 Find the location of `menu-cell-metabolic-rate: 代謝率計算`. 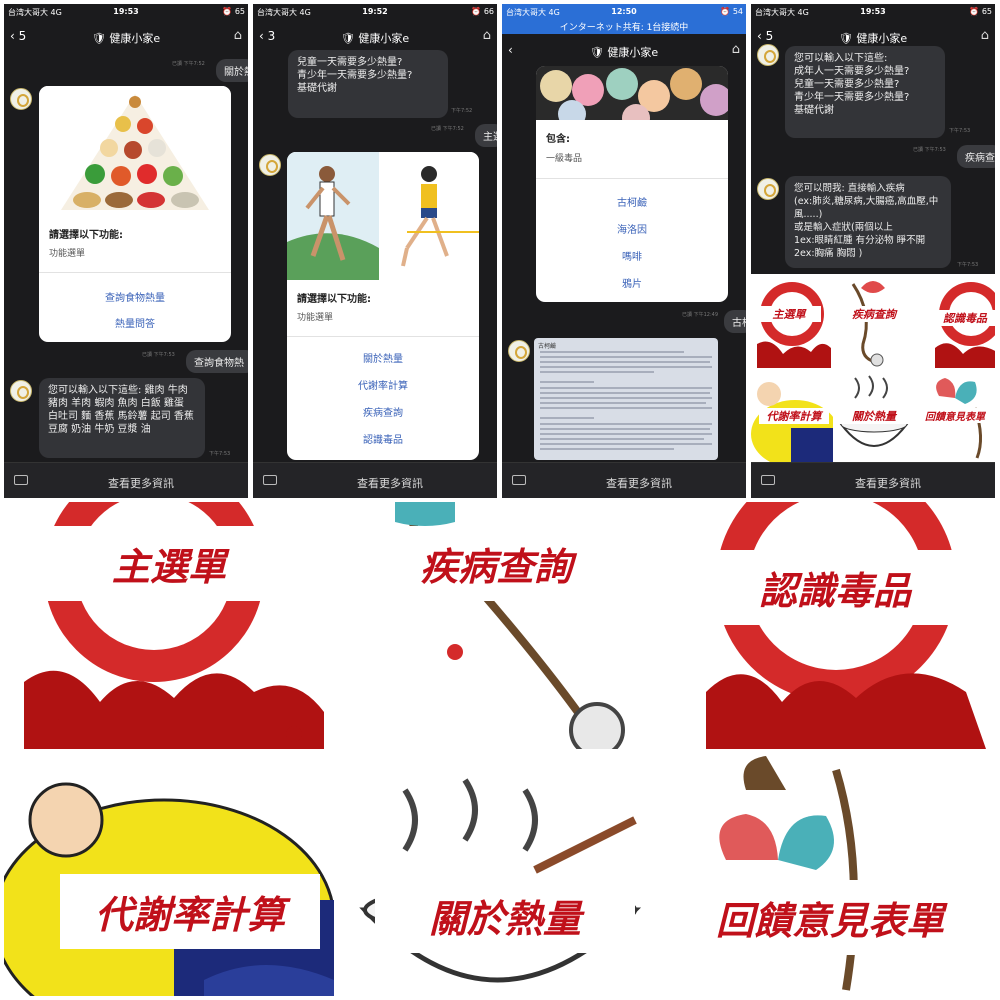

menu-cell-metabolic-rate: 代謝率計算 is located at coordinates (169, 873).